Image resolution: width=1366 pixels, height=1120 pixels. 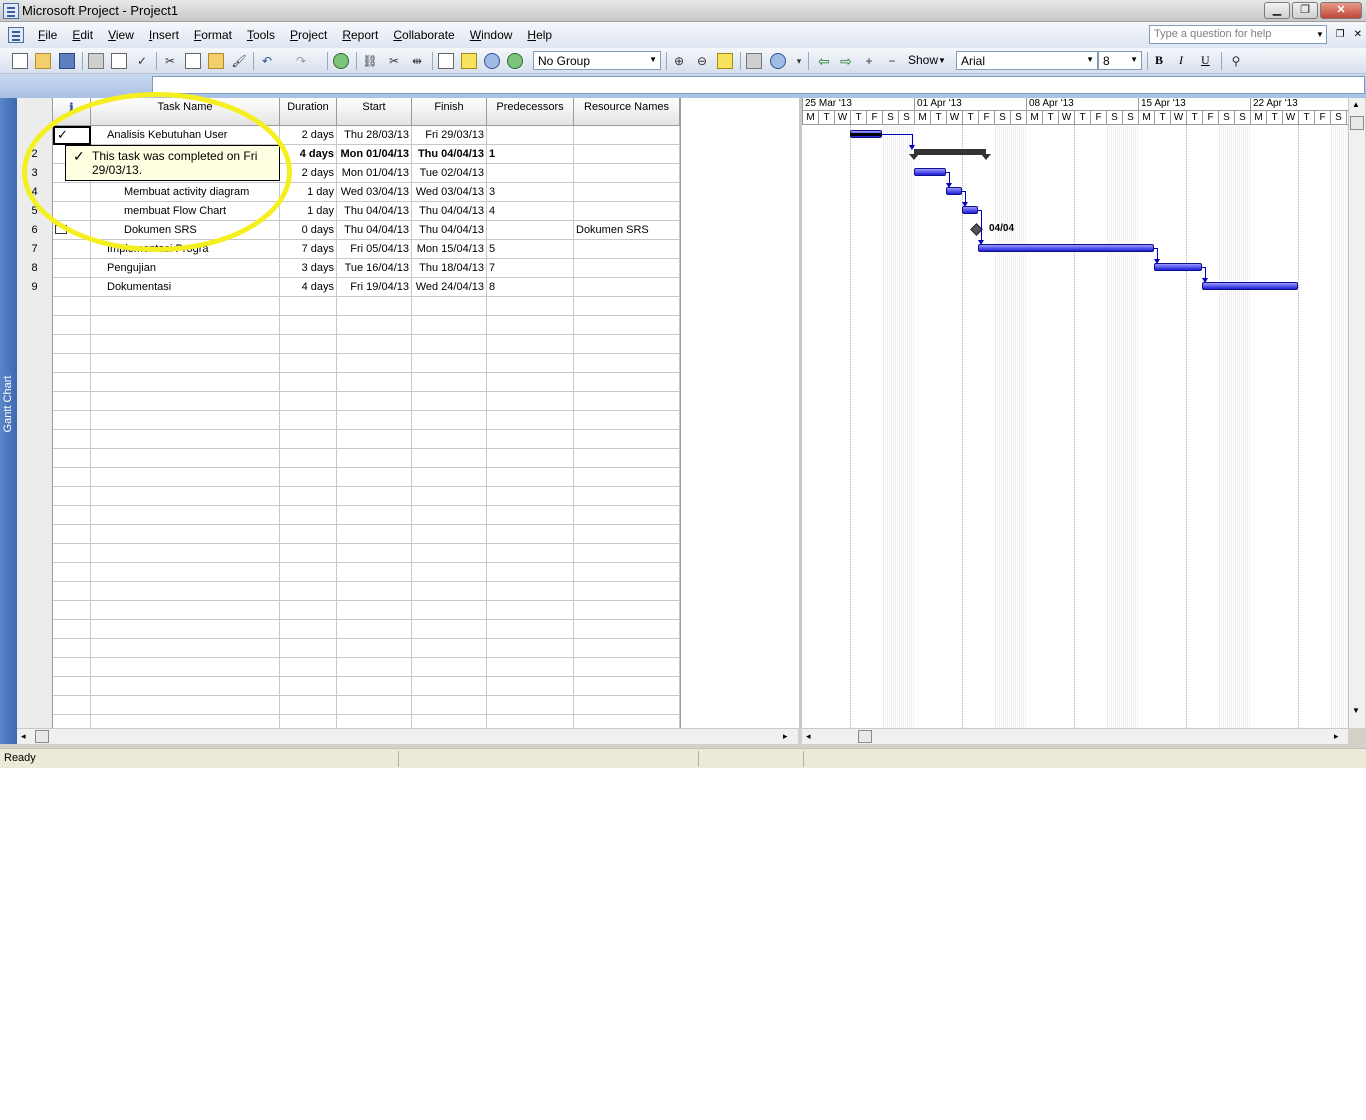 What do you see at coordinates (469, 61) in the screenshot?
I see `task-notes-icon` at bounding box center [469, 61].